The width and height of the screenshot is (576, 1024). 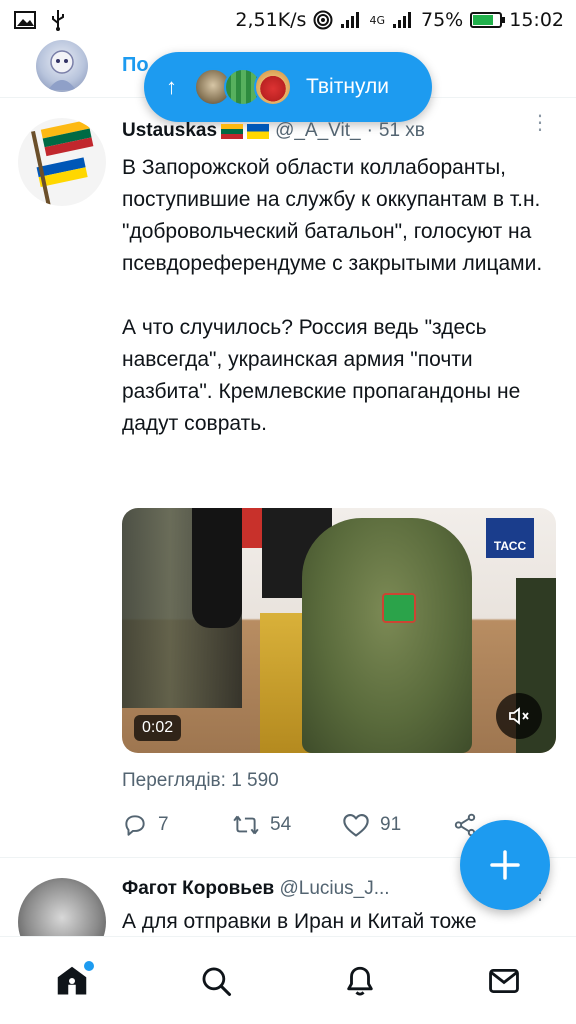 What do you see at coordinates (158, 728) in the screenshot?
I see `video-duration: 0:02` at bounding box center [158, 728].